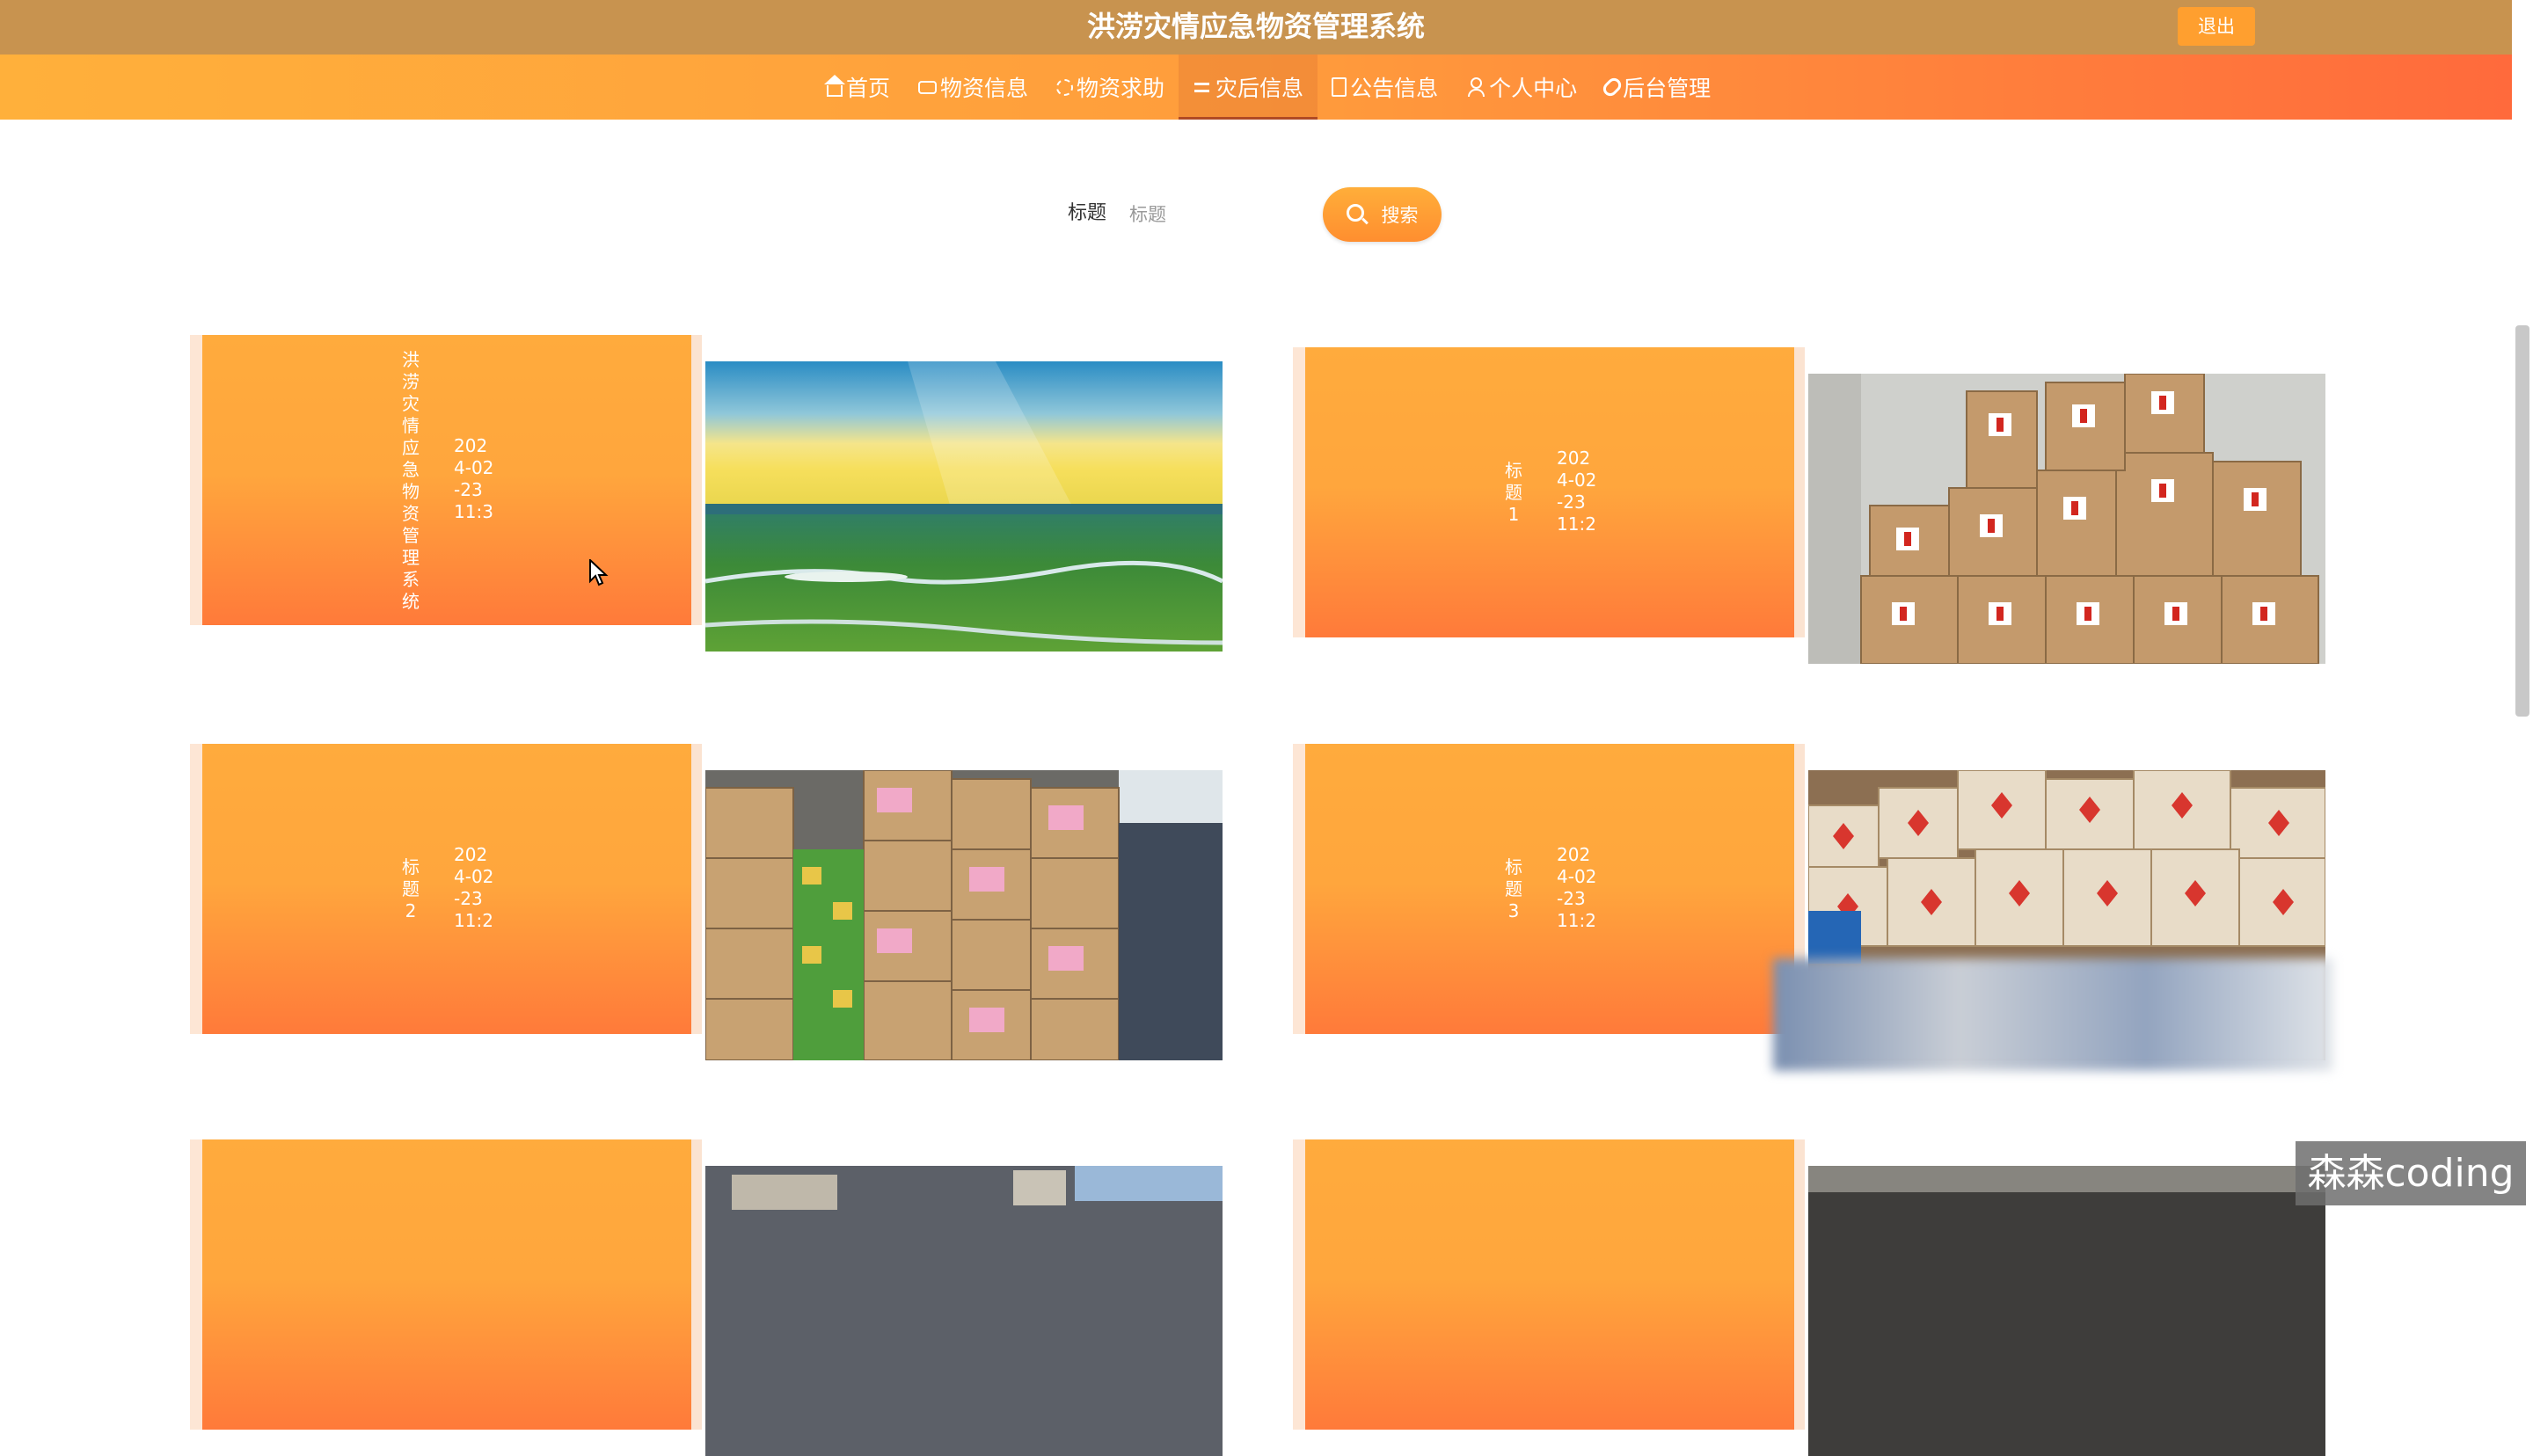 The width and height of the screenshot is (2533, 1456). I want to click on warehouse-boxes-photo, so click(964, 915).